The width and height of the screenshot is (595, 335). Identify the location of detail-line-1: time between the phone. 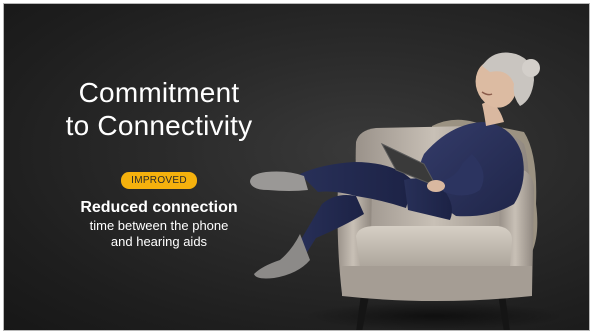
(159, 225).